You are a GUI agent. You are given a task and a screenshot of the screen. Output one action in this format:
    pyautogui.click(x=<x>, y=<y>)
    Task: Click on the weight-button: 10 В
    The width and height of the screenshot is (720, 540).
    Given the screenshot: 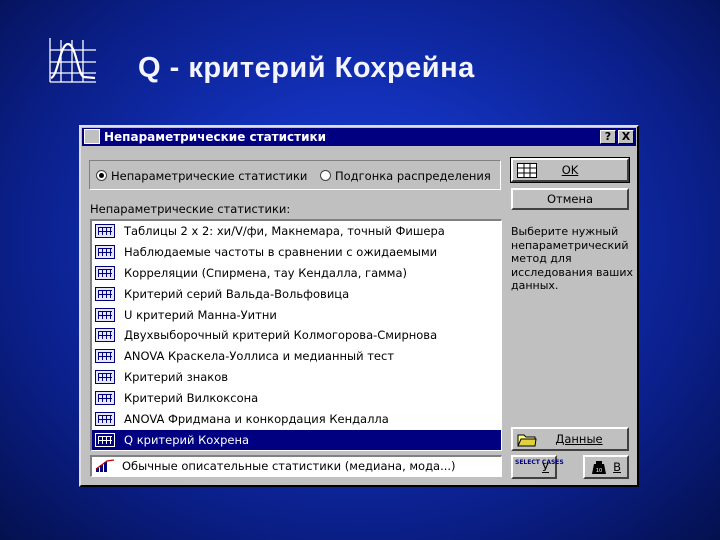 What is the action you would take?
    pyautogui.click(x=606, y=467)
    